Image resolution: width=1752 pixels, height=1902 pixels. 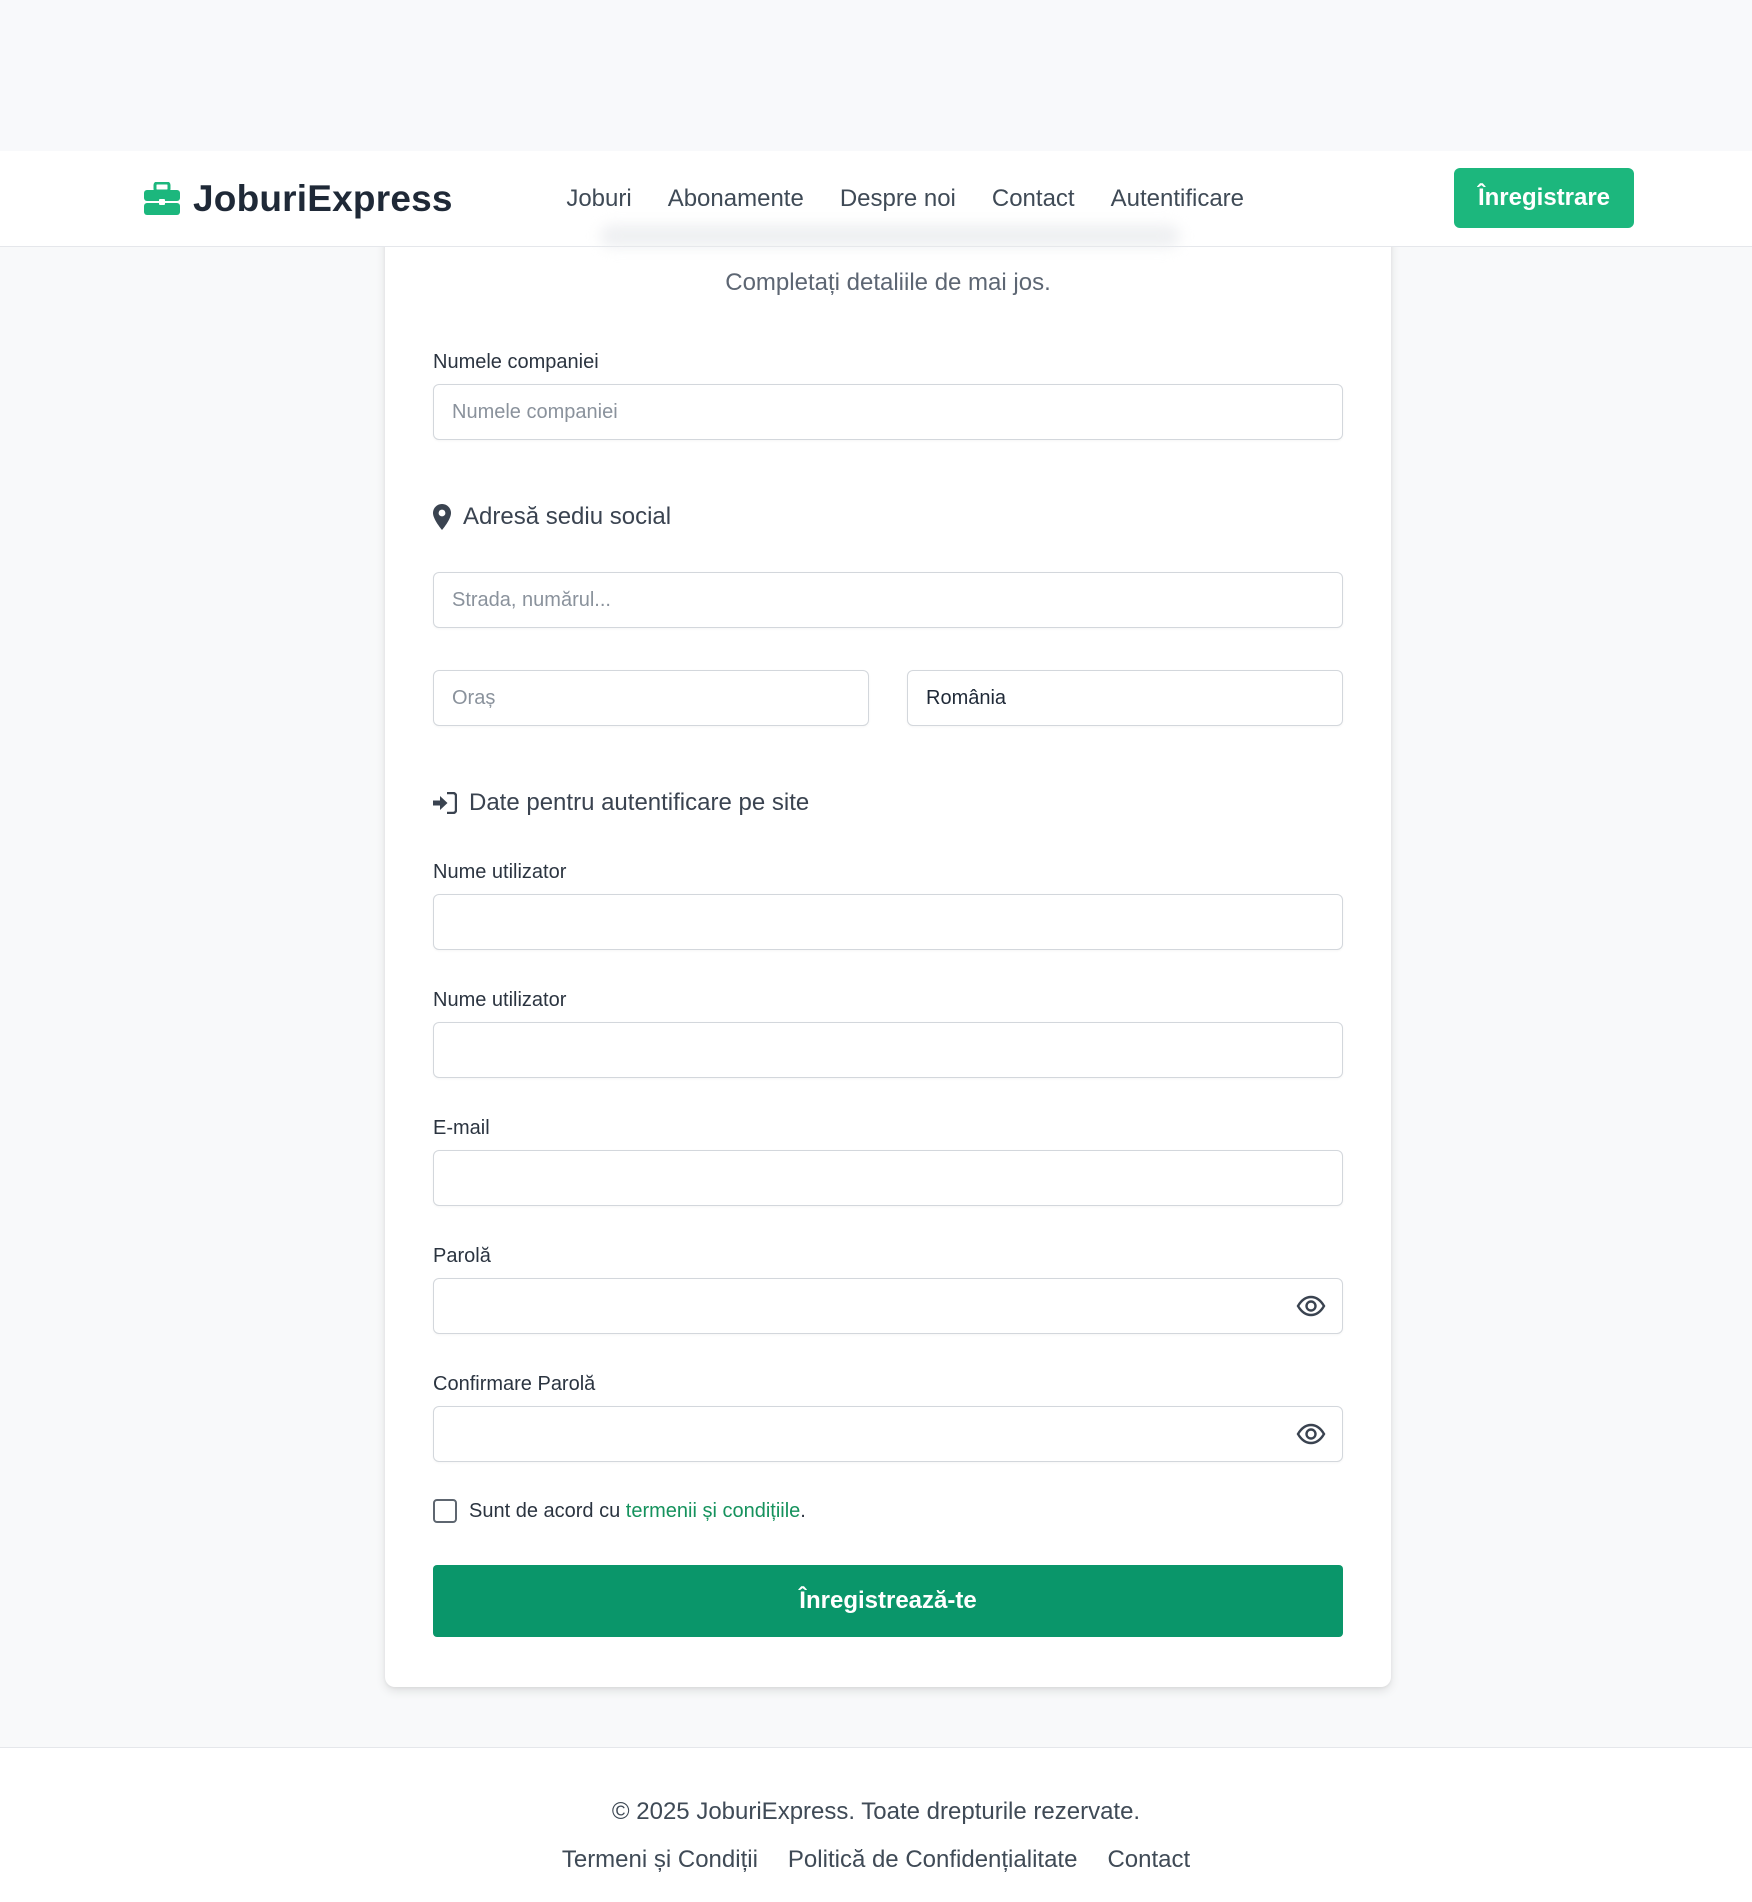 What do you see at coordinates (1544, 198) in the screenshot?
I see `register-nav-button: Înregistrare` at bounding box center [1544, 198].